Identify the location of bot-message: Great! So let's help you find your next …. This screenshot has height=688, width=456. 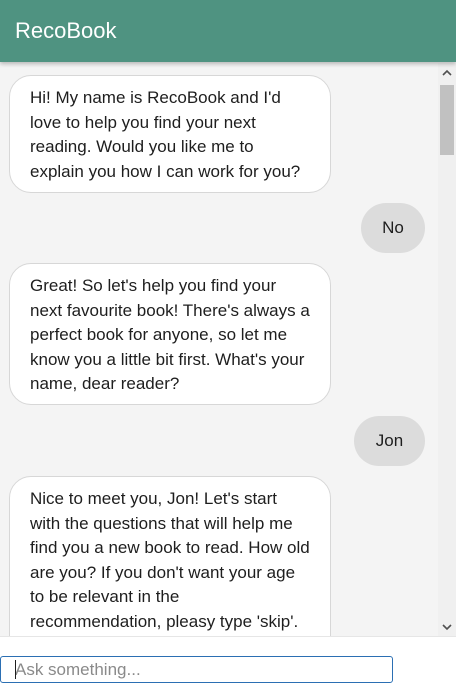
(170, 334).